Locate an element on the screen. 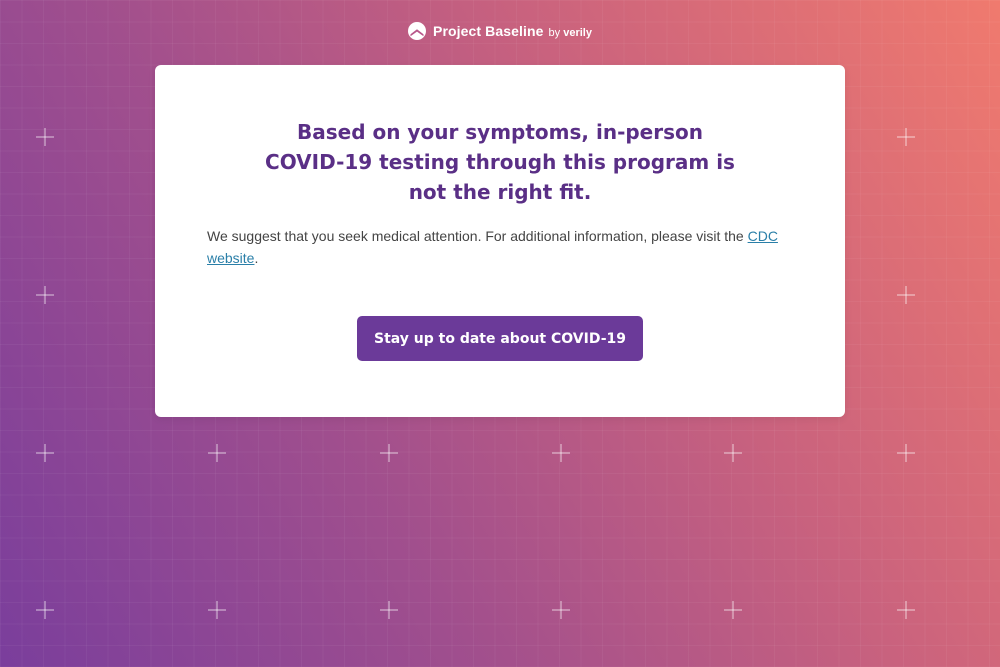 This screenshot has width=1000, height=667. message-period: . is located at coordinates (256, 258).